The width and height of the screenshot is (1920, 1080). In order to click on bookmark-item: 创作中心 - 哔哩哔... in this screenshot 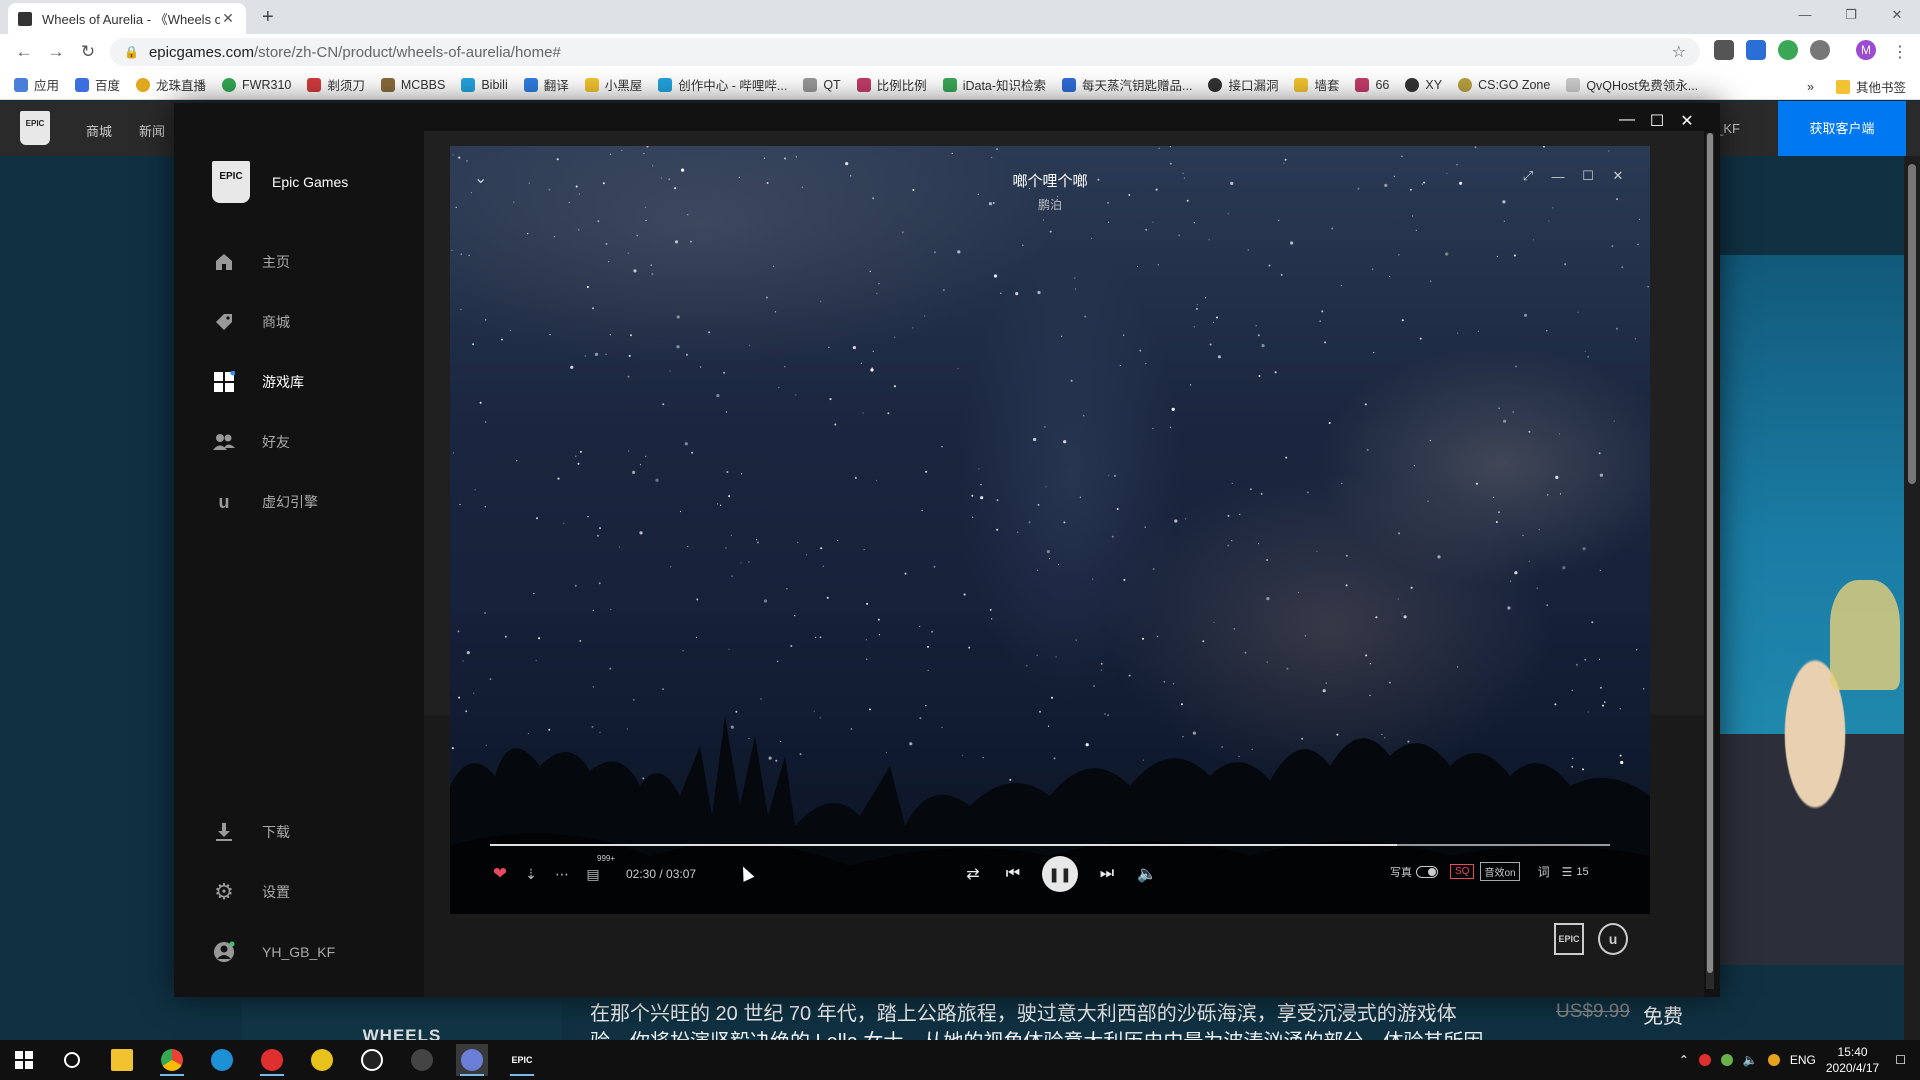, I will do `click(722, 84)`.